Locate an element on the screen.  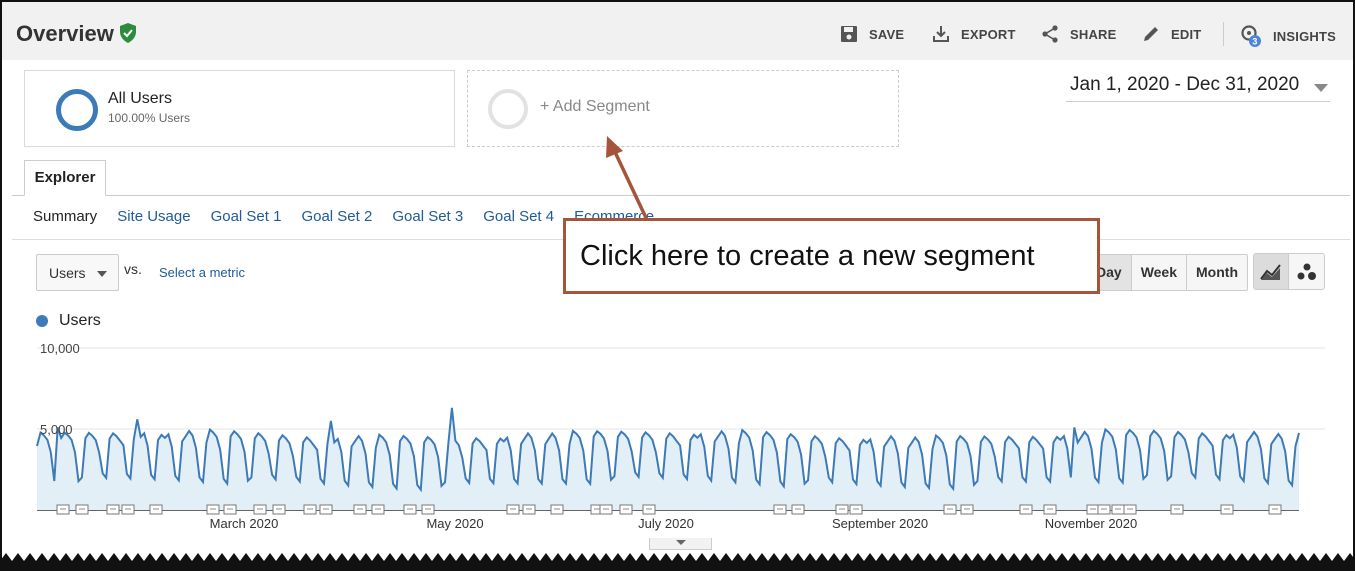
share-button: SHARE is located at coordinates (1078, 34).